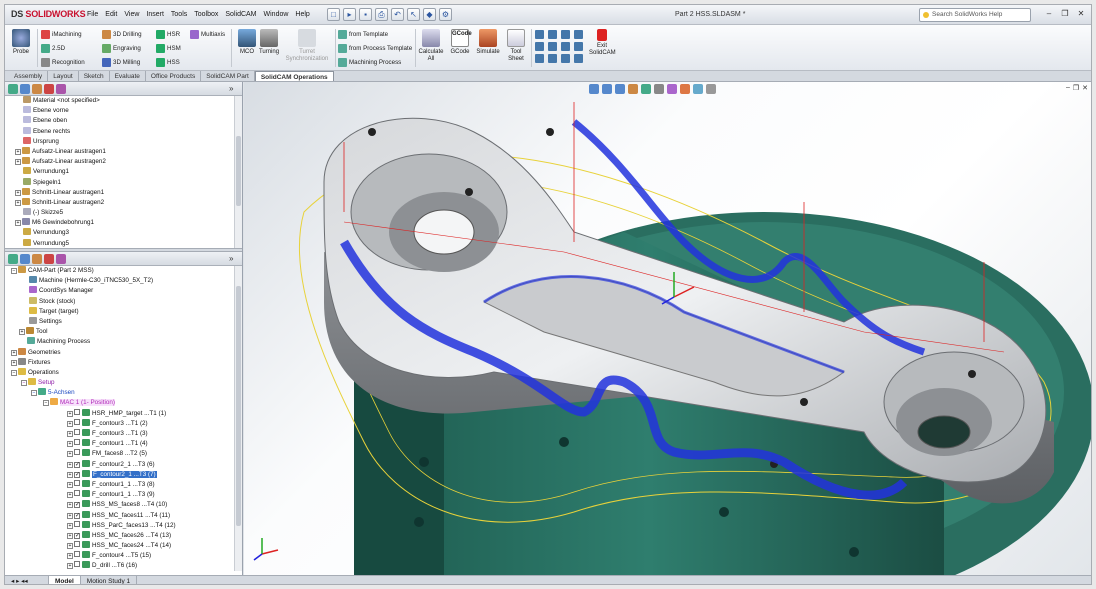 Image resolution: width=1096 pixels, height=589 pixels. What do you see at coordinates (37, 259) in the screenshot?
I see `configuration-manager-icon` at bounding box center [37, 259].